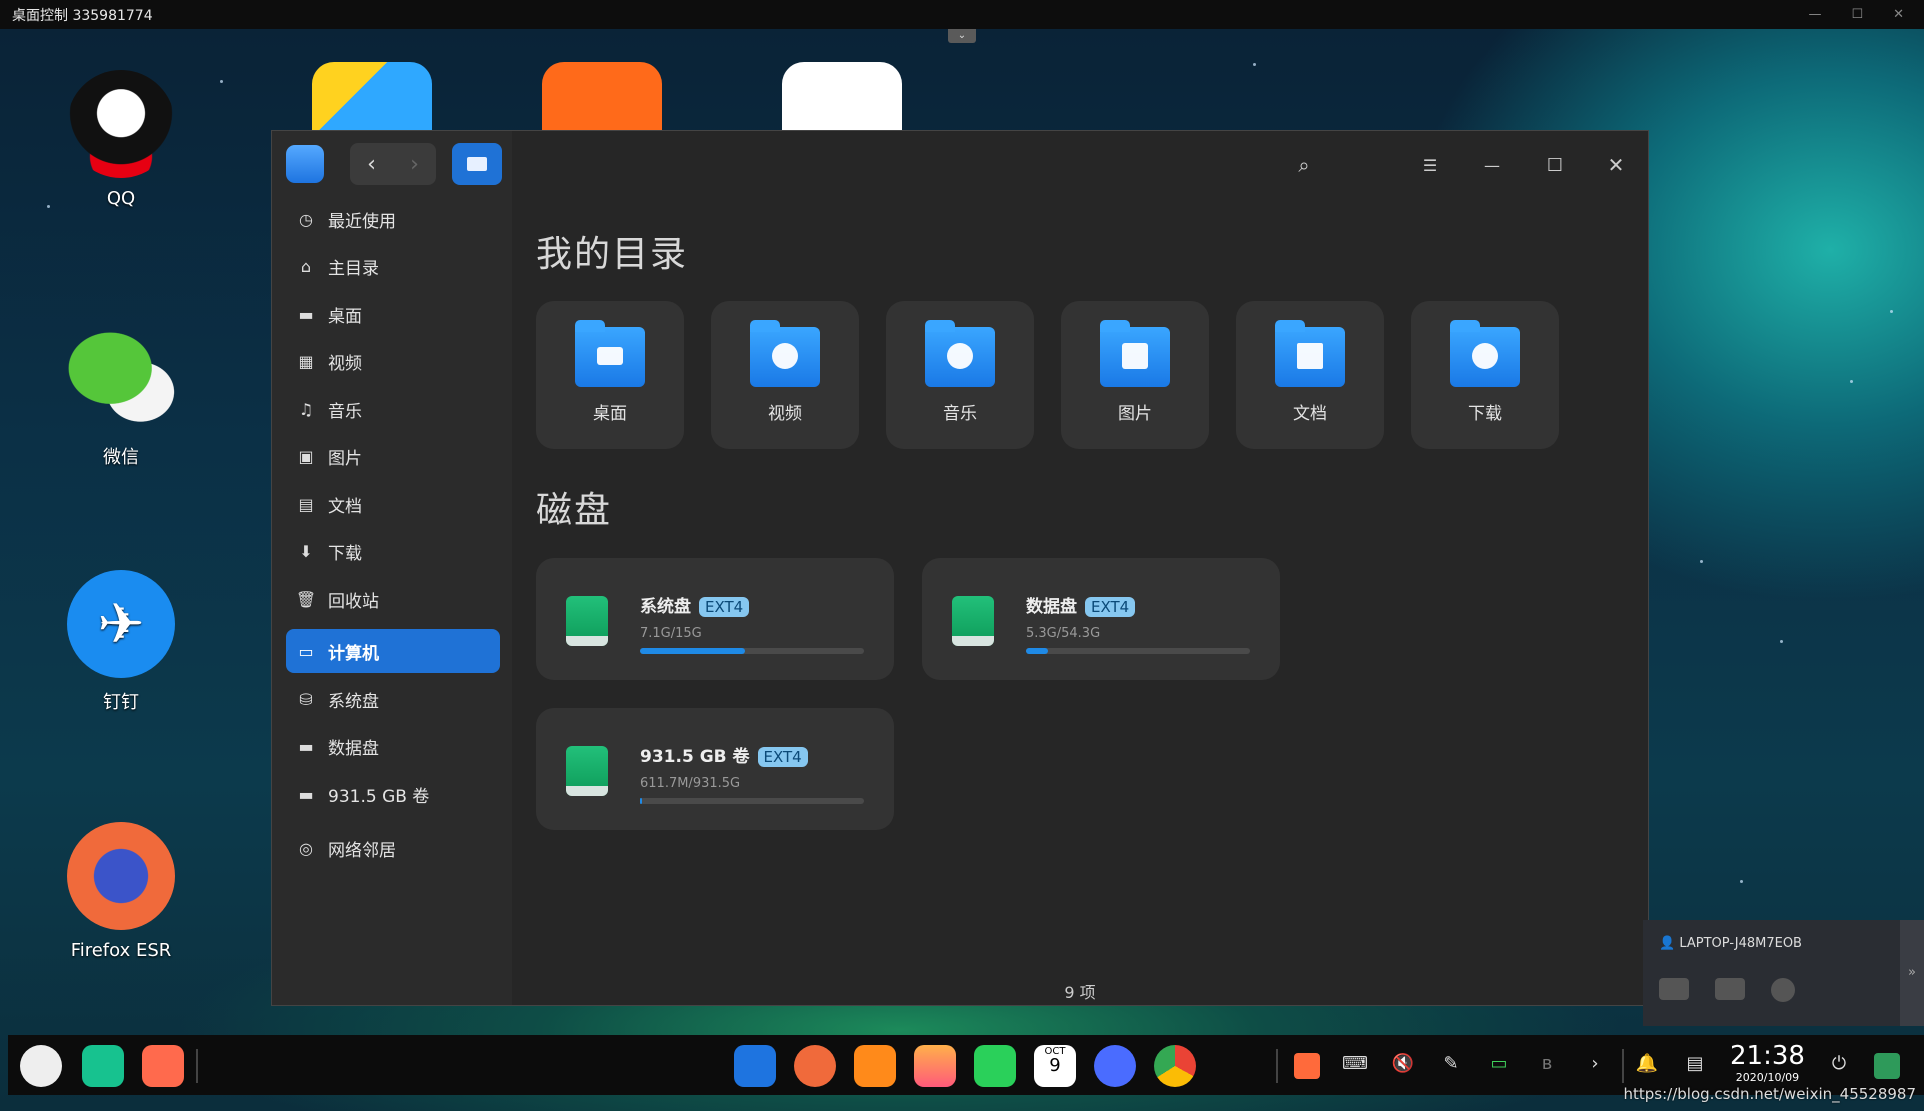  I want to click on remote-close-button: ✕, so click(1898, 14).